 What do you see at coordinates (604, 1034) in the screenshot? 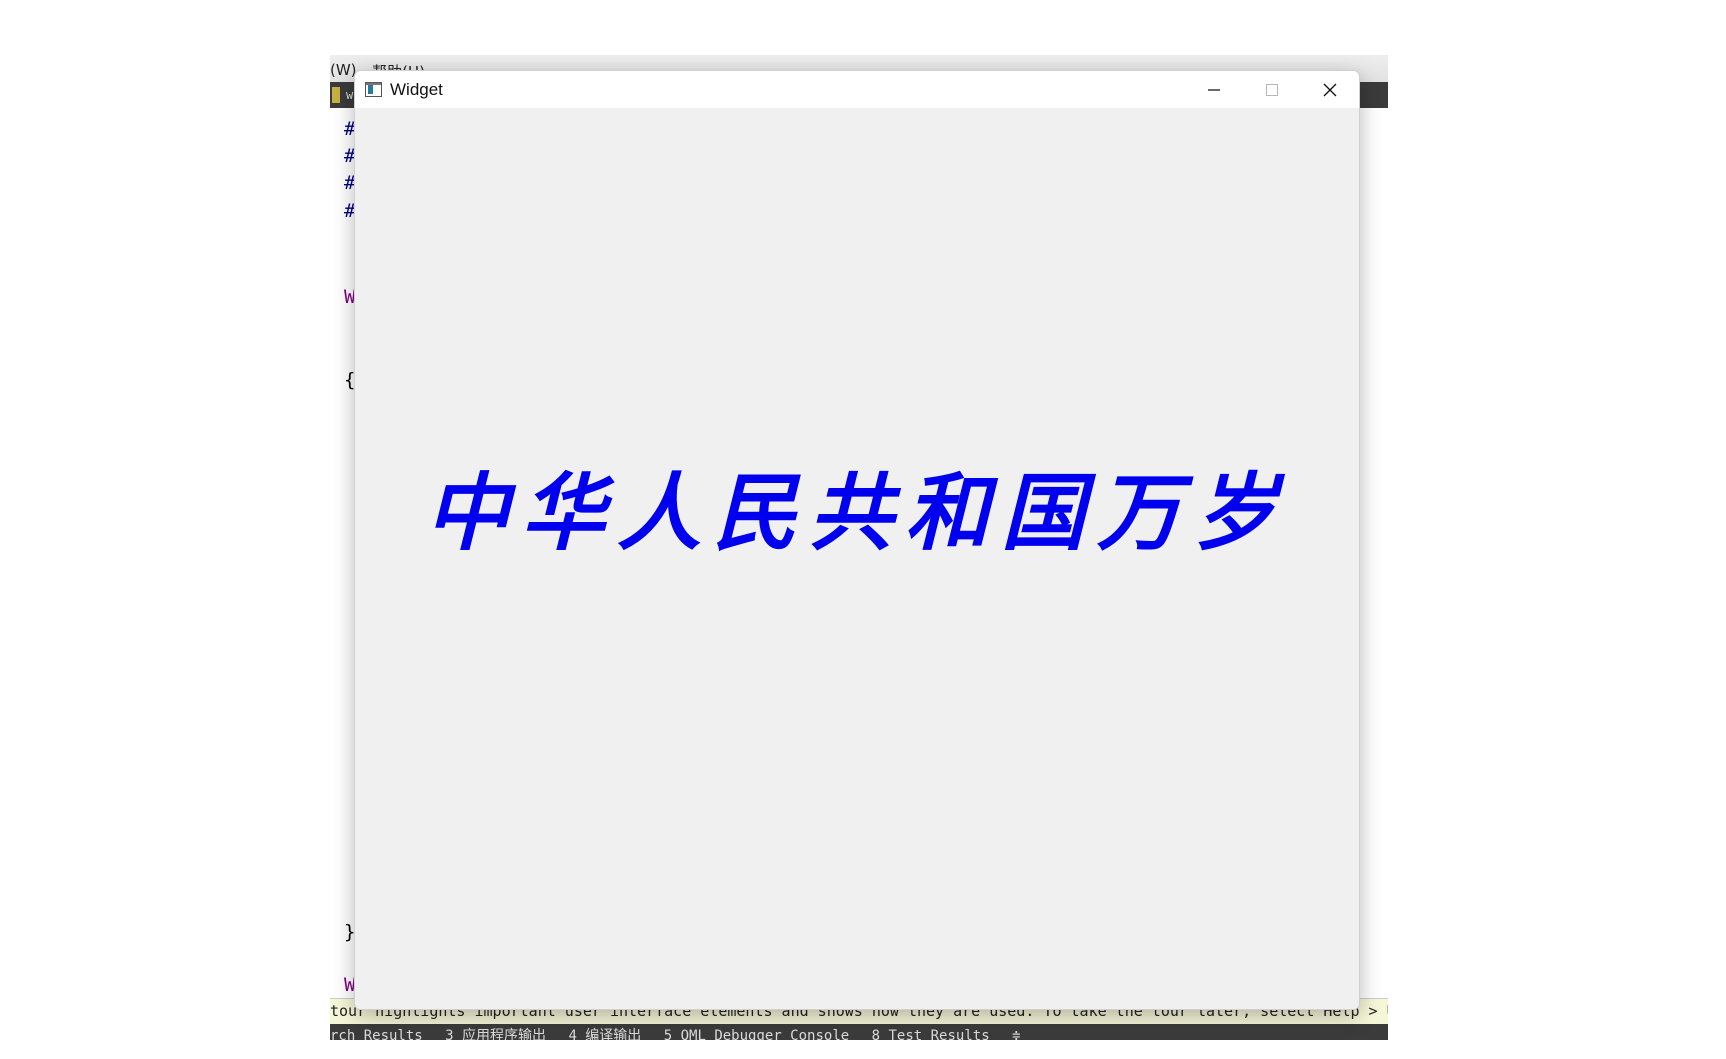
I see `pane-compile-output: 4 编译输出` at bounding box center [604, 1034].